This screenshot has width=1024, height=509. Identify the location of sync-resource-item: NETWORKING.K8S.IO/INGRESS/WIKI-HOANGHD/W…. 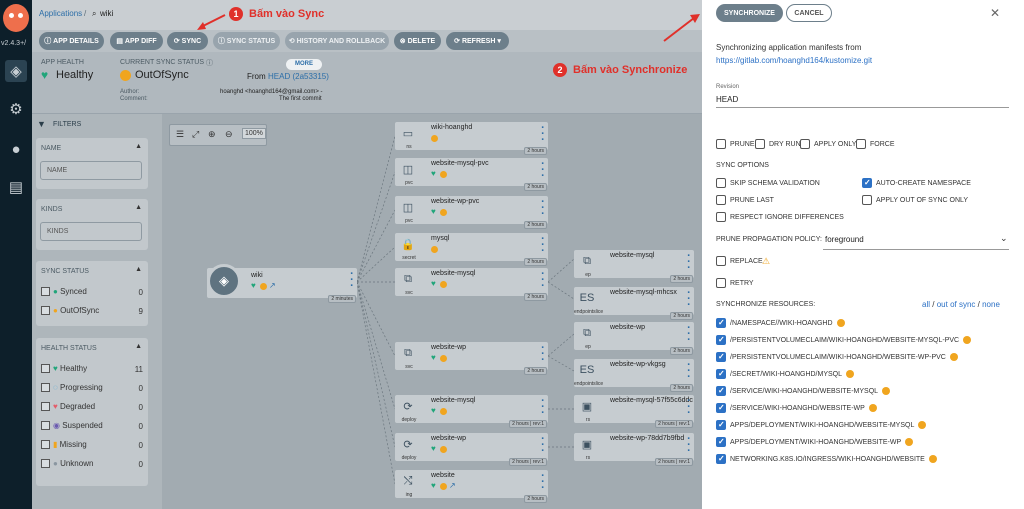
(826, 460).